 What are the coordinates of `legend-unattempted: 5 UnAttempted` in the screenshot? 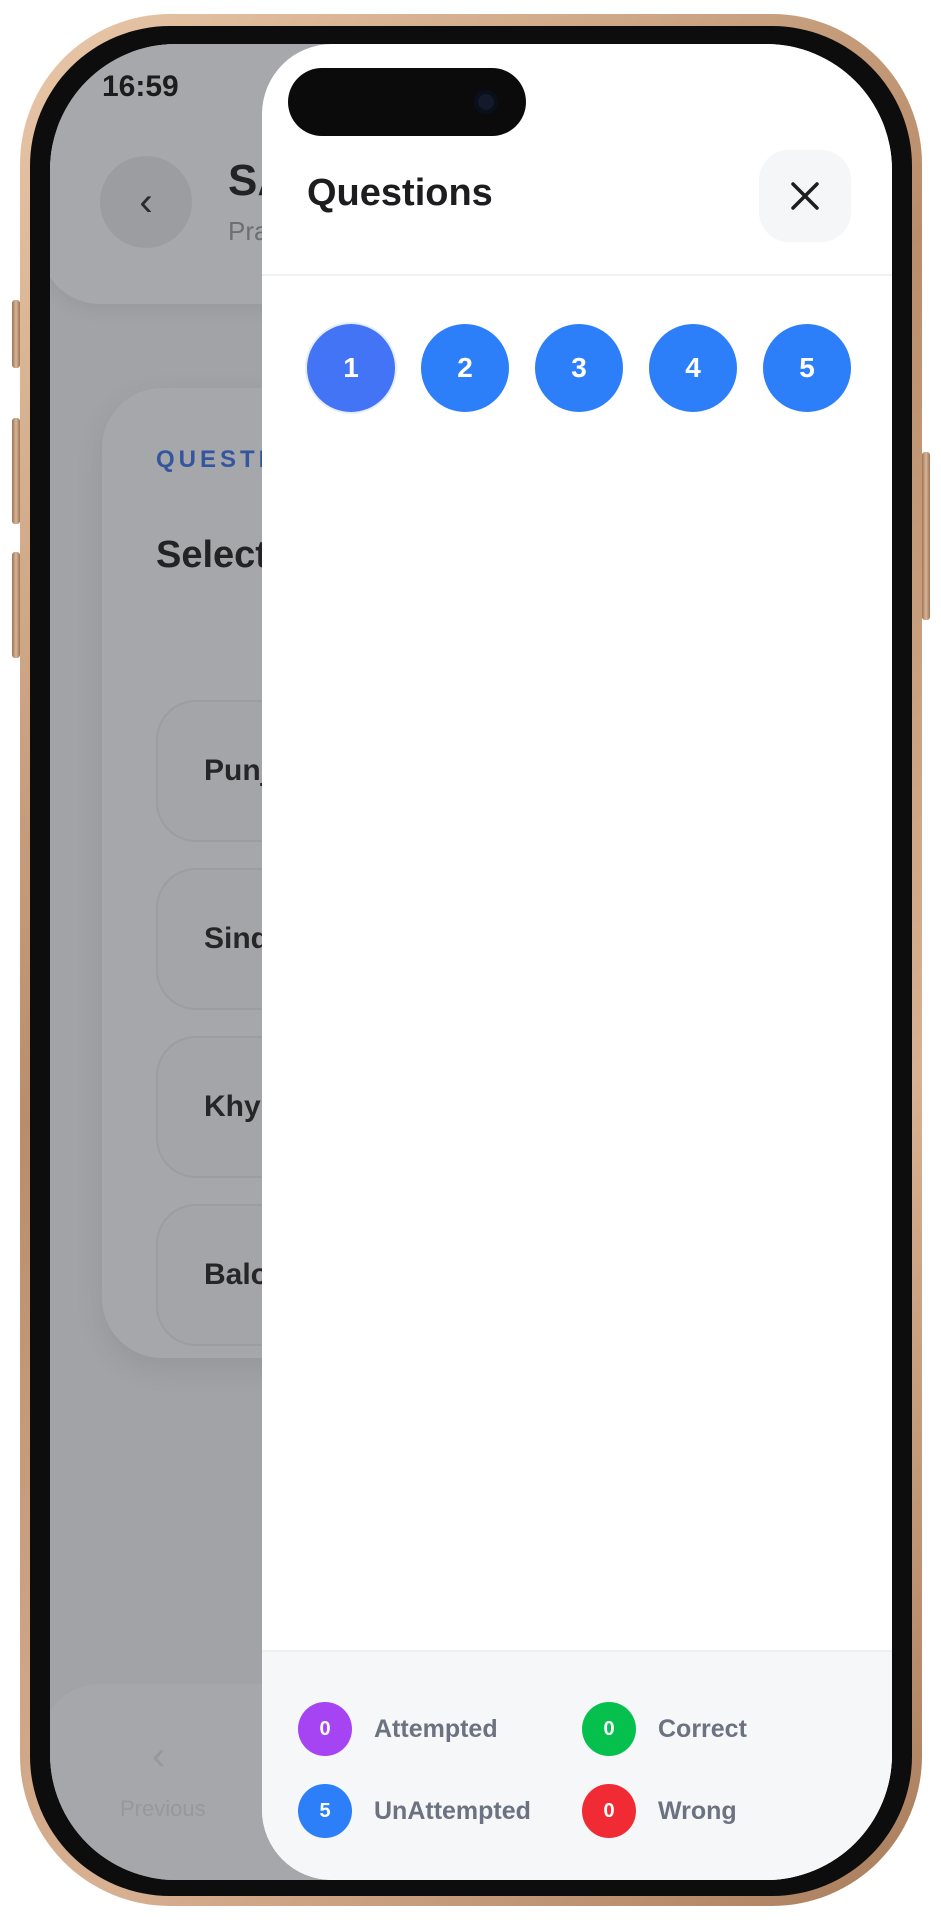 It's located at (414, 1811).